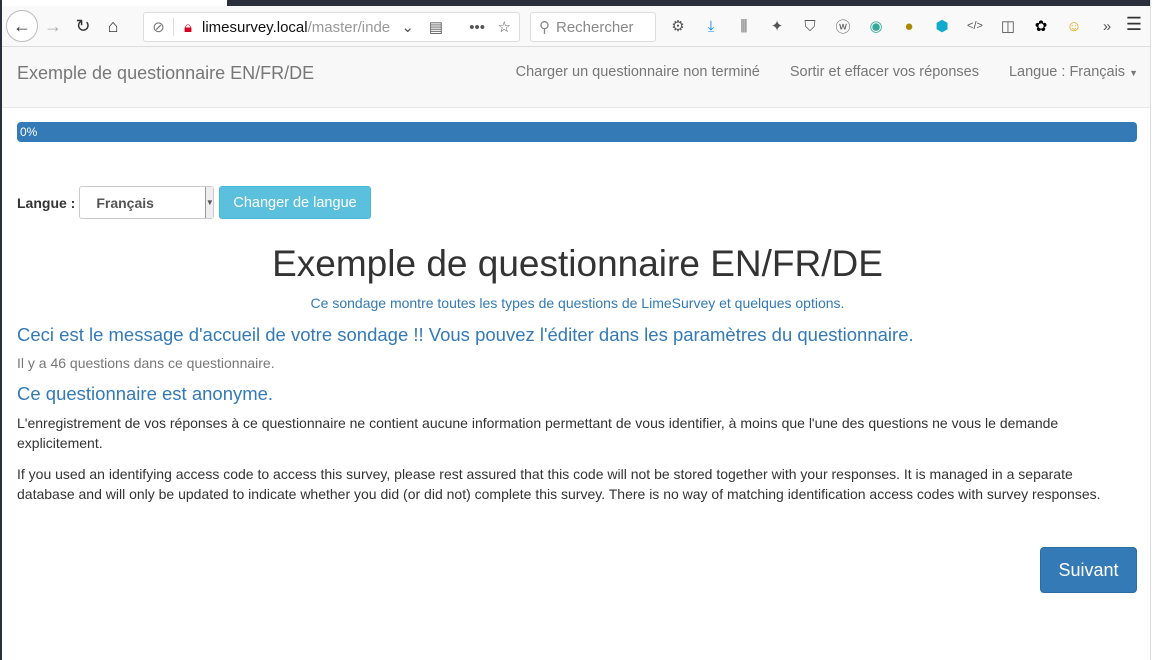  What do you see at coordinates (876, 26) in the screenshot?
I see `sync-icon: ◉` at bounding box center [876, 26].